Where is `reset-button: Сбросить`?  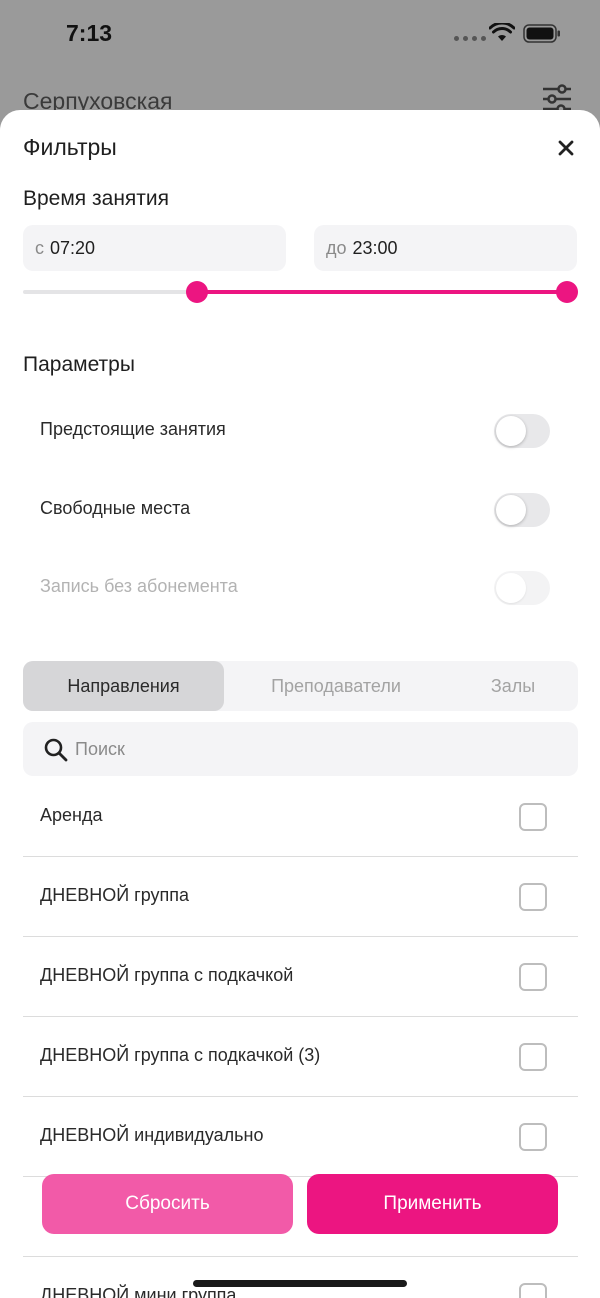
reset-button: Сбросить is located at coordinates (167, 1204).